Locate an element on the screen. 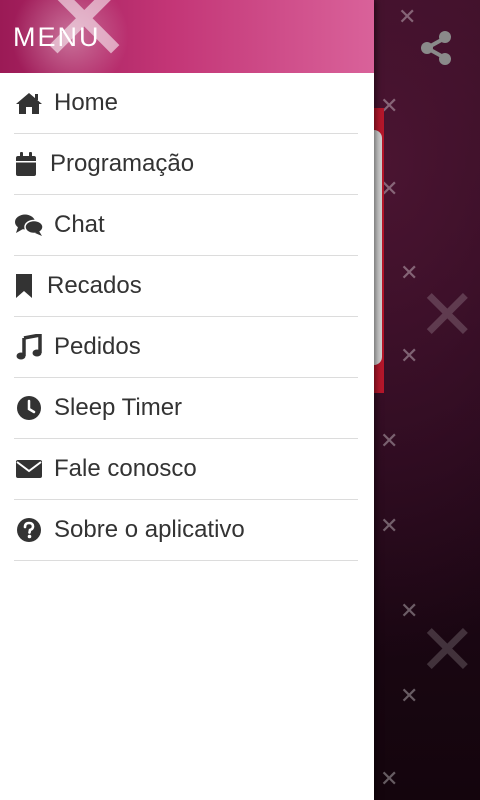 This screenshot has height=800, width=480. menu-item-sobre: Sobre o aplicativo is located at coordinates (186, 530).